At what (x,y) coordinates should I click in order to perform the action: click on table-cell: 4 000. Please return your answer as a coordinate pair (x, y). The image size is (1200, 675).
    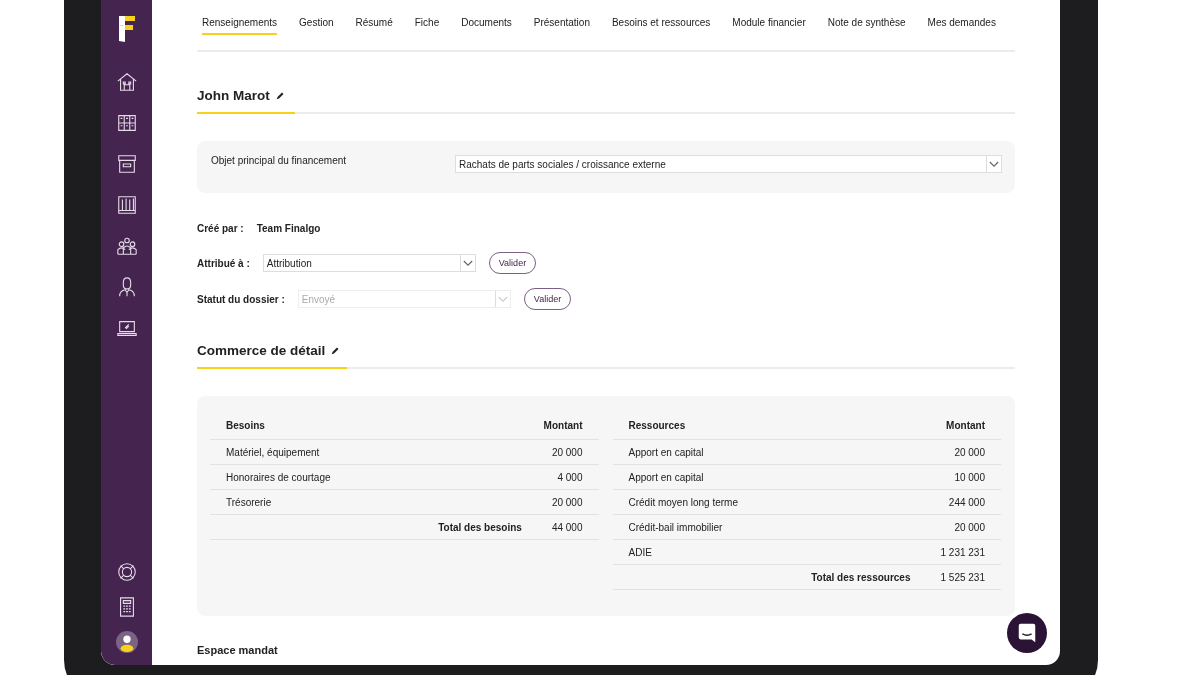
    Looking at the image, I should click on (570, 477).